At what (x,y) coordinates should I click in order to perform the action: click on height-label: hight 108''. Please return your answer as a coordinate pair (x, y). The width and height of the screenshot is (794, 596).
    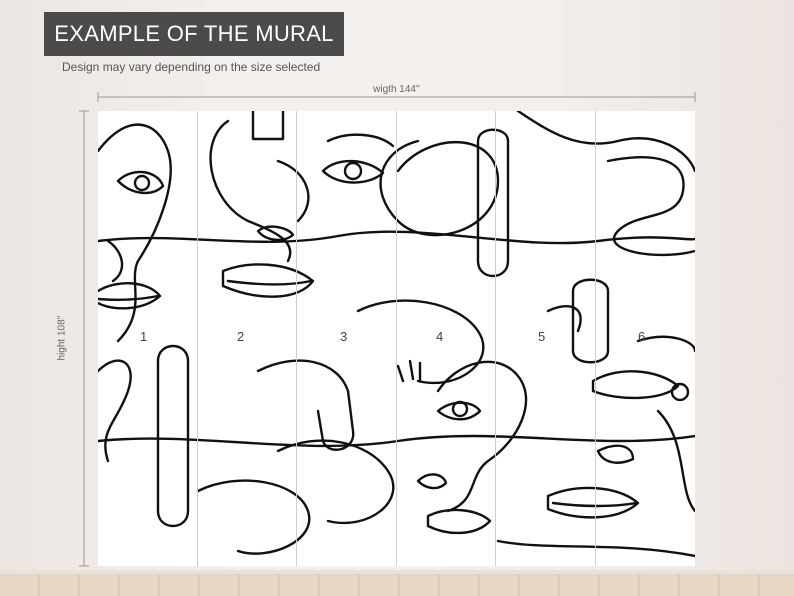
    Looking at the image, I should click on (62, 338).